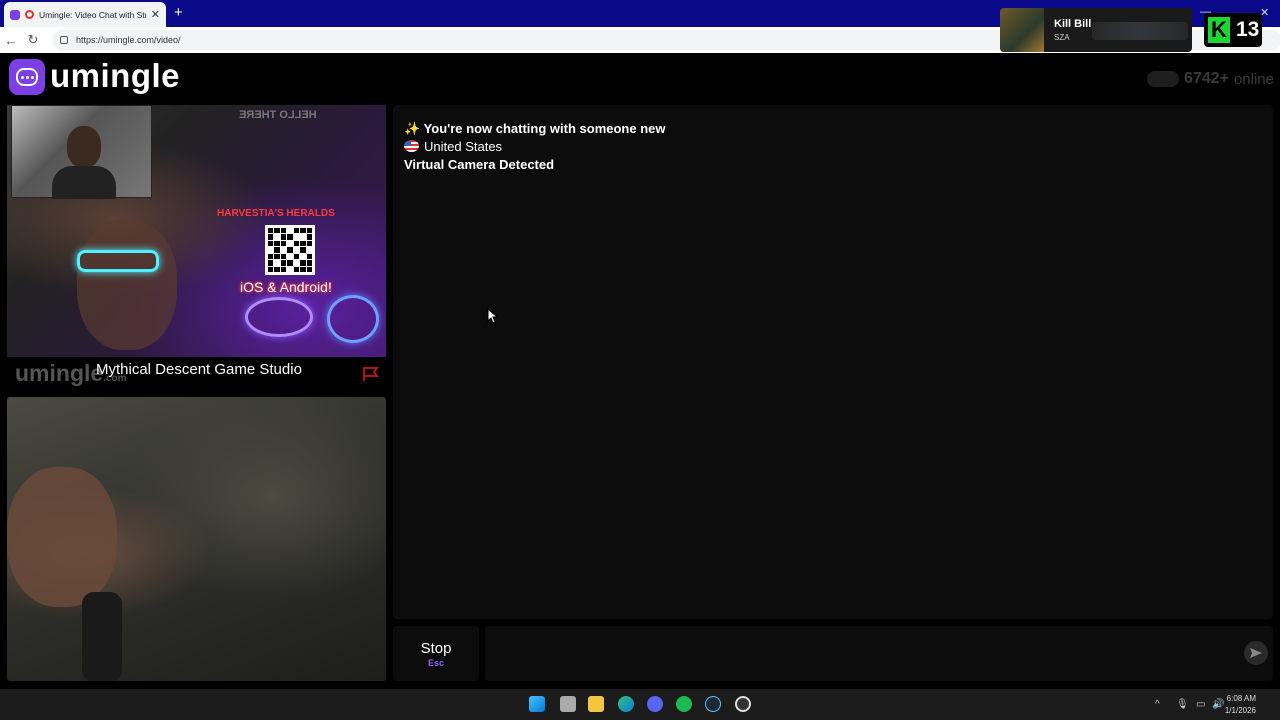  Describe the element at coordinates (596, 704) in the screenshot. I see `file-explorer-icon` at that location.